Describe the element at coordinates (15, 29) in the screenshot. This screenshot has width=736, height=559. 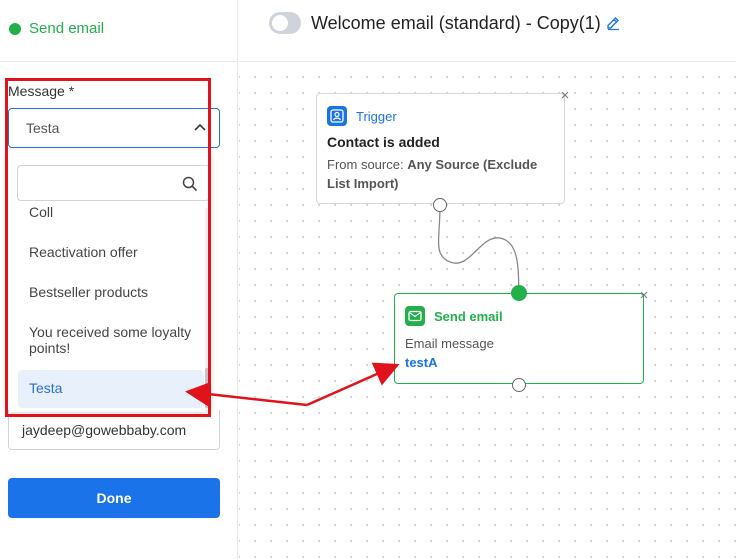
I see `status-dot-icon` at that location.